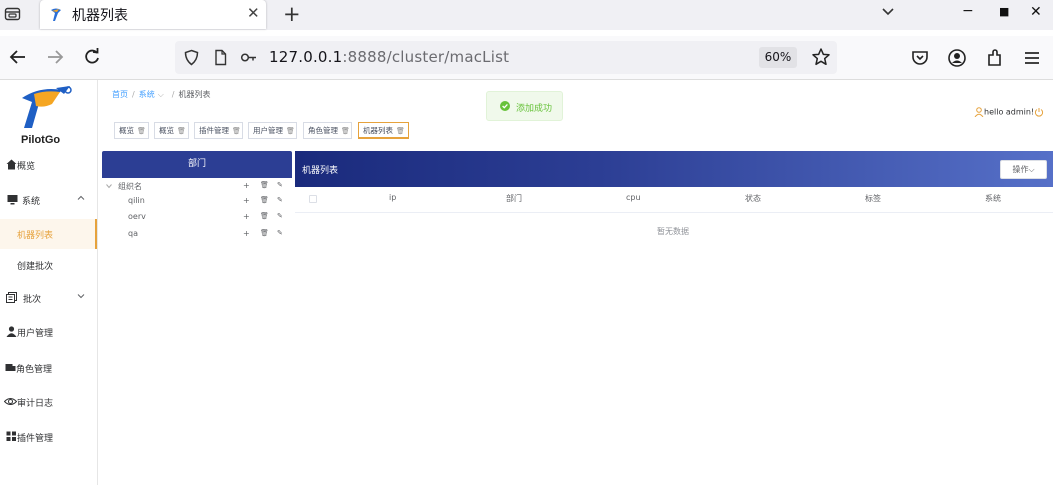 This screenshot has width=1053, height=485. I want to click on column-header-ip: ip, so click(392, 197).